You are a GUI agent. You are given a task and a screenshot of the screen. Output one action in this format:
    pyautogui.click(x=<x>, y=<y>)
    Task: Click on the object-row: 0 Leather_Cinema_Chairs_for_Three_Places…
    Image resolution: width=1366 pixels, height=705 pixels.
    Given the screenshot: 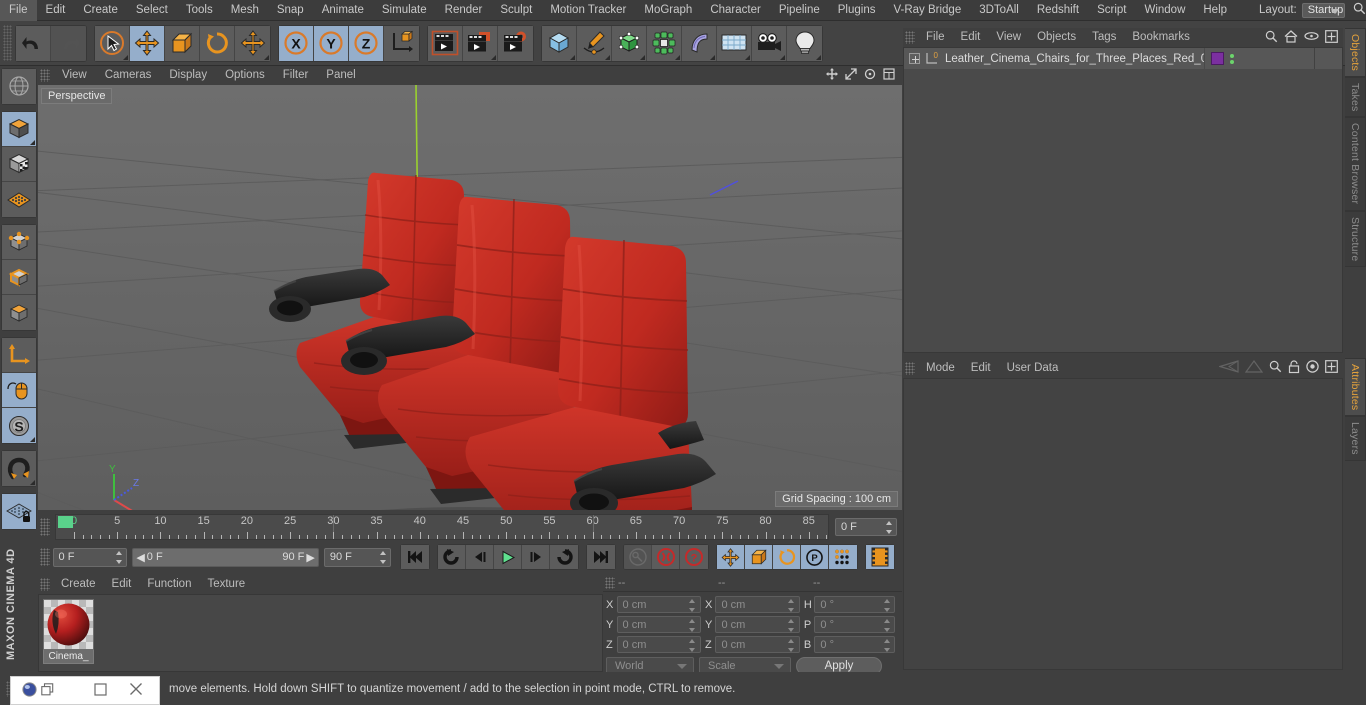 What is the action you would take?
    pyautogui.click(x=1123, y=59)
    